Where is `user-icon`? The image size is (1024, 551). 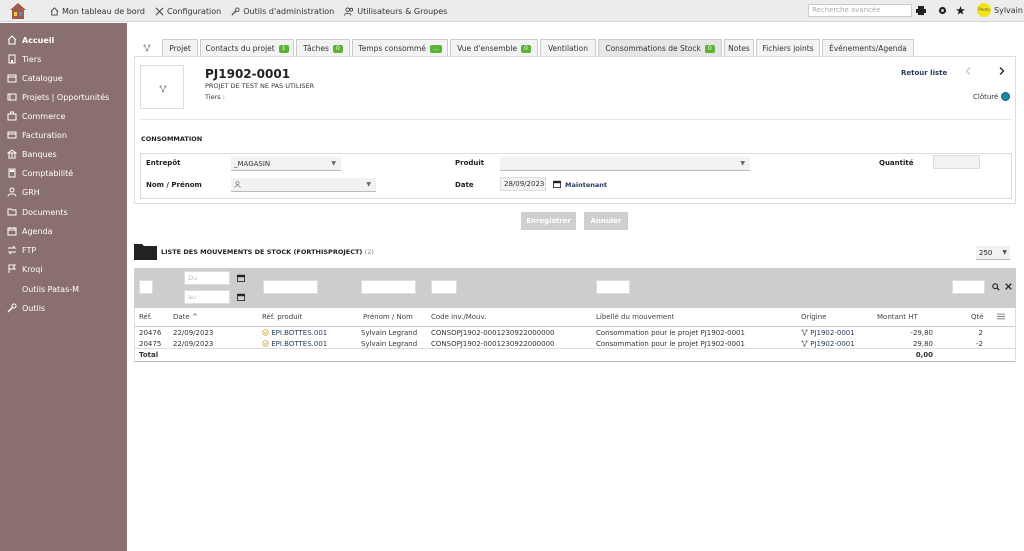
user-icon is located at coordinates (237, 184).